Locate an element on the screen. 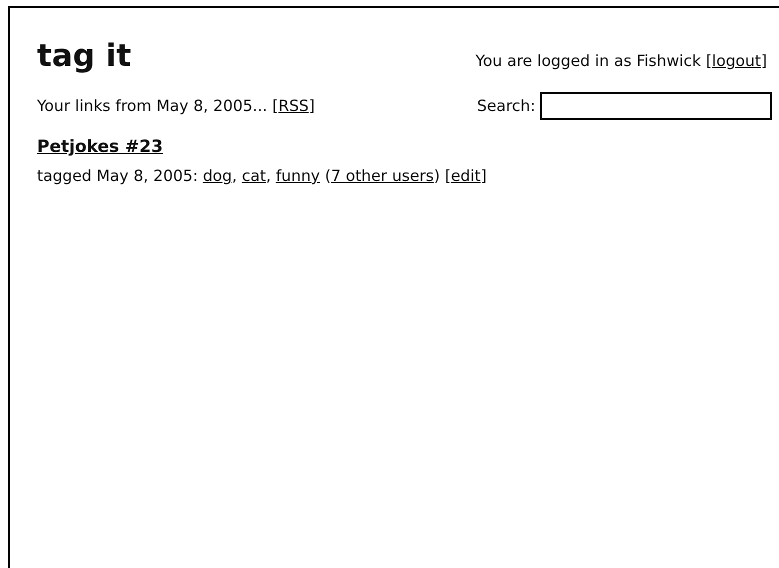 This screenshot has height=568, width=779. tag-link: edit is located at coordinates (465, 176).